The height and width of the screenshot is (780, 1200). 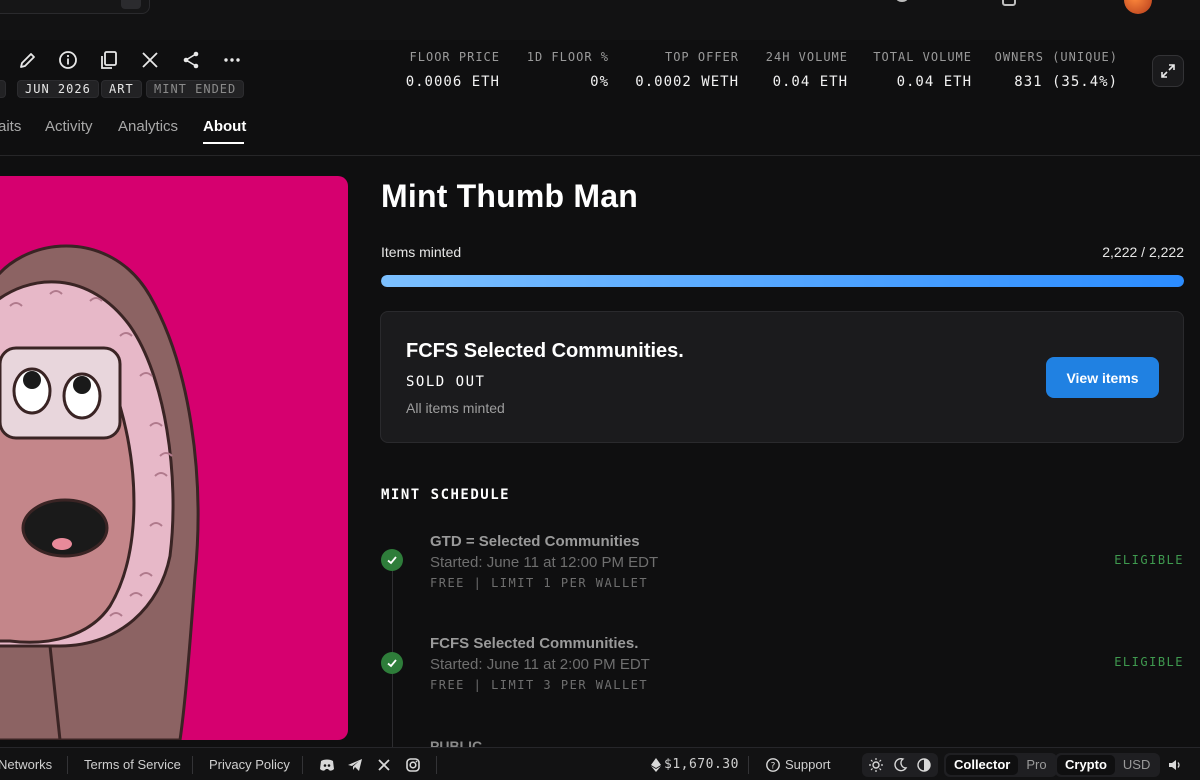 I want to click on stat-value: 0.0002 WETH, so click(x=687, y=82).